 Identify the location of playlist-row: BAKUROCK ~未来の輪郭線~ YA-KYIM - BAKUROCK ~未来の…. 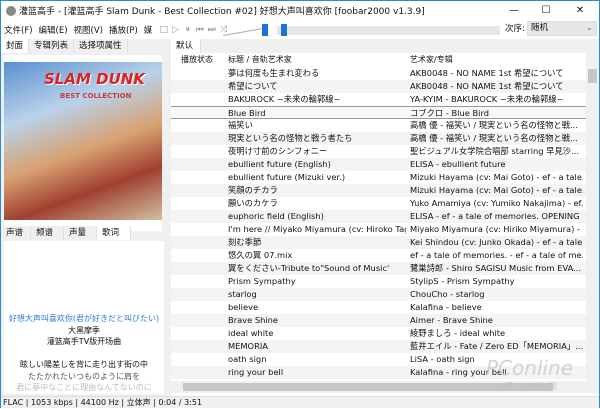
(378, 99).